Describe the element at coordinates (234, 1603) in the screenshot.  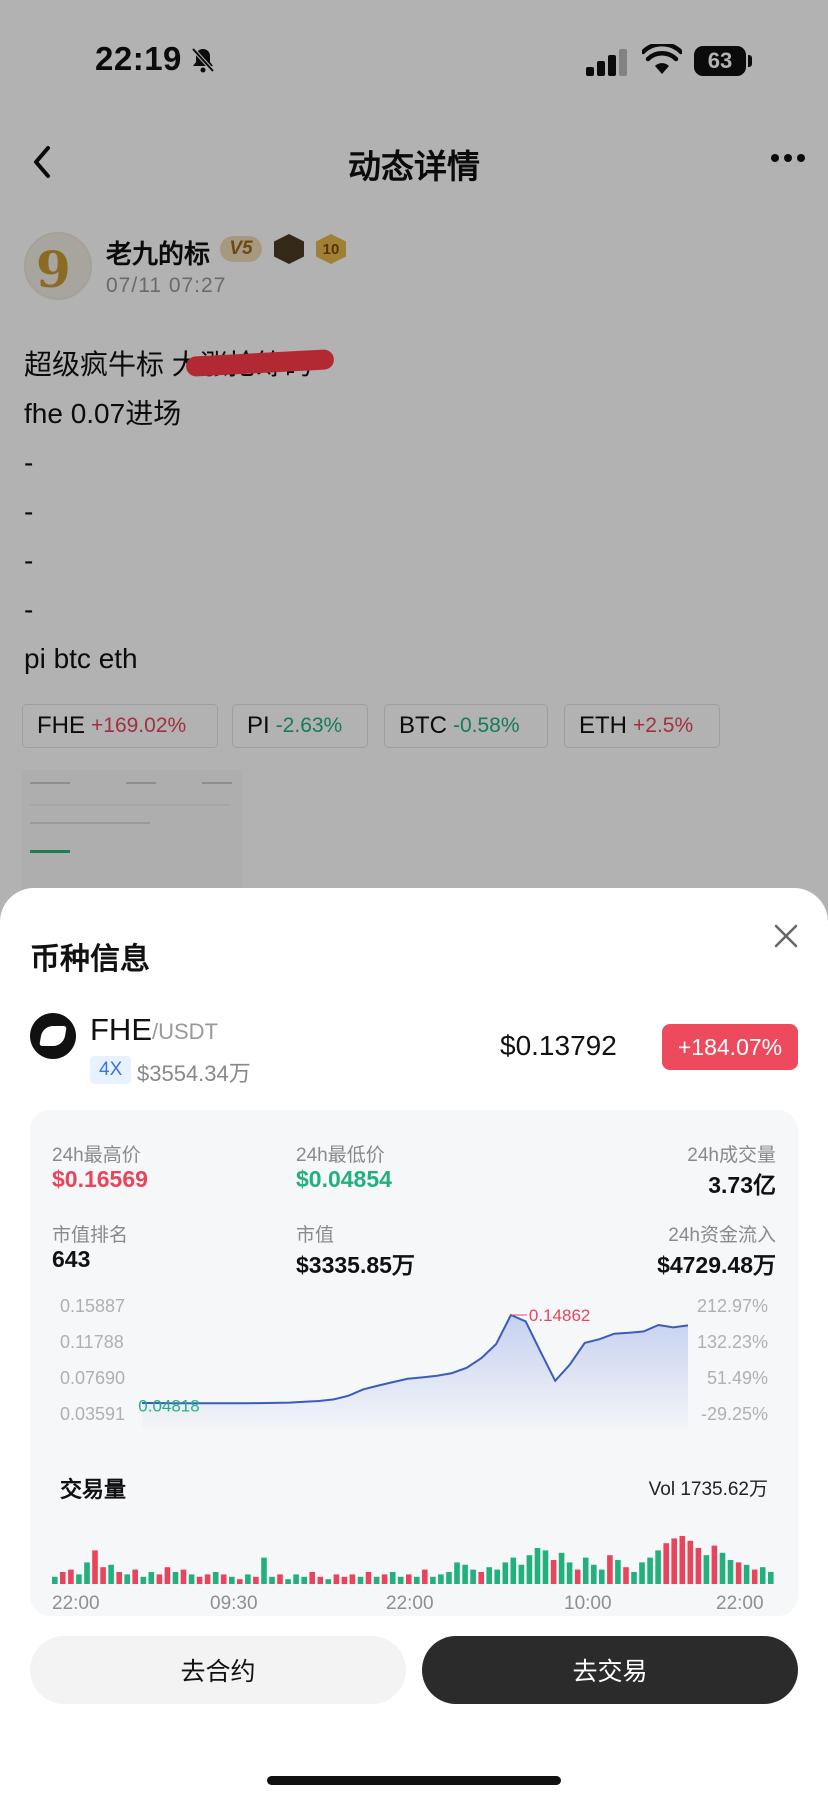
I see `x-tick: 09:30` at that location.